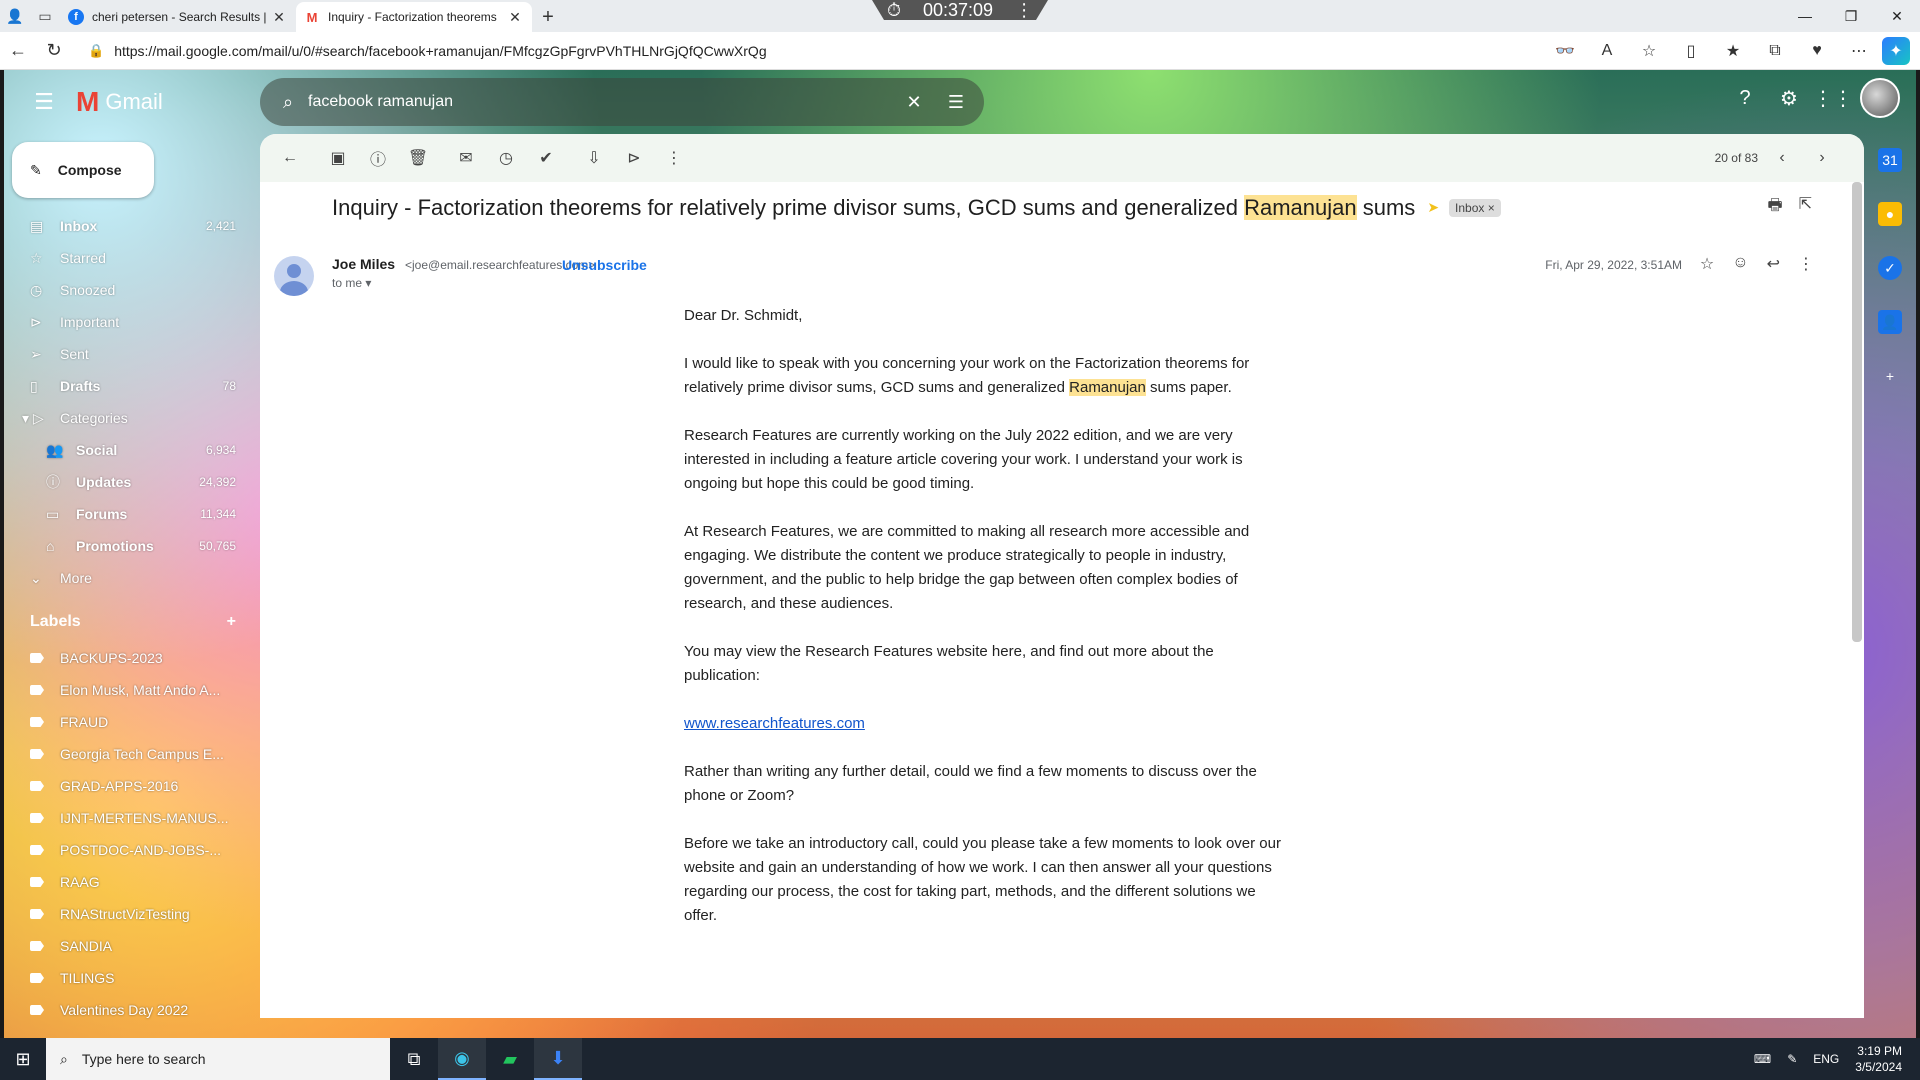  Describe the element at coordinates (601, 102) in the screenshot. I see `search-input` at that location.